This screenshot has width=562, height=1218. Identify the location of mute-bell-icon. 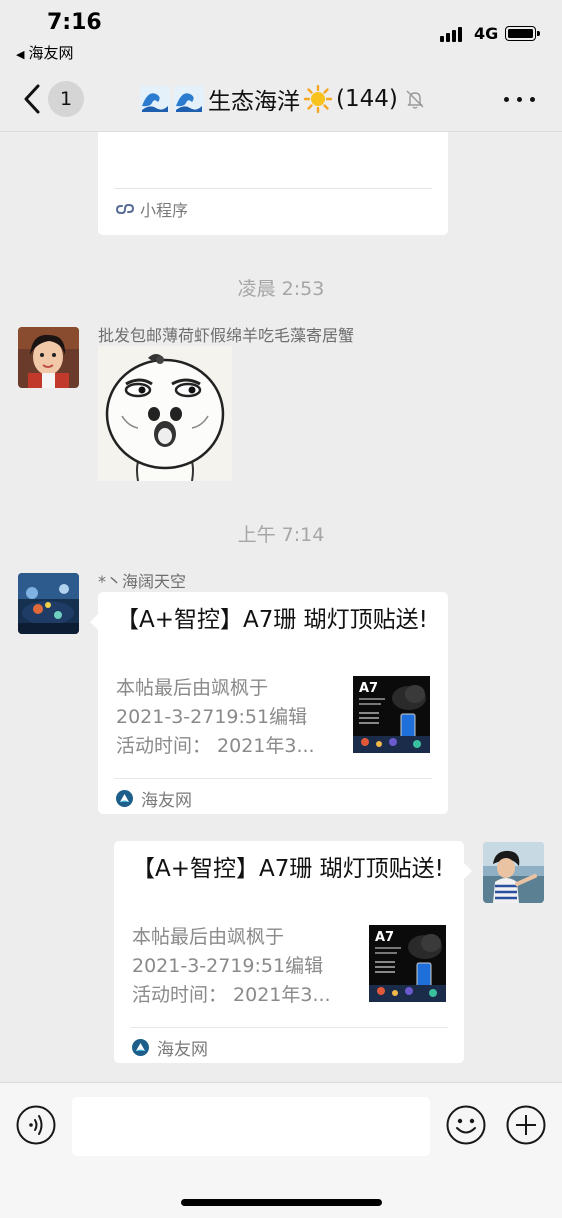
(415, 99).